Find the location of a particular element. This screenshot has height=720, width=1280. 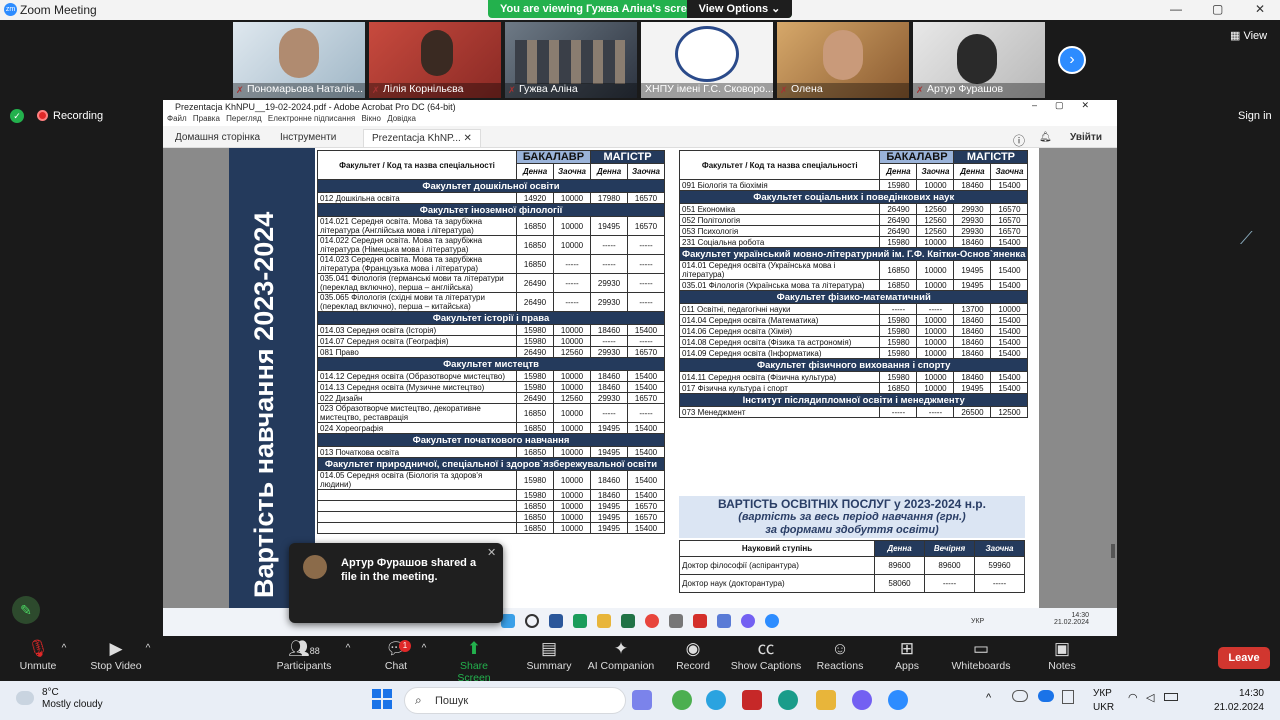

leave-button: Leave is located at coordinates (1244, 658).